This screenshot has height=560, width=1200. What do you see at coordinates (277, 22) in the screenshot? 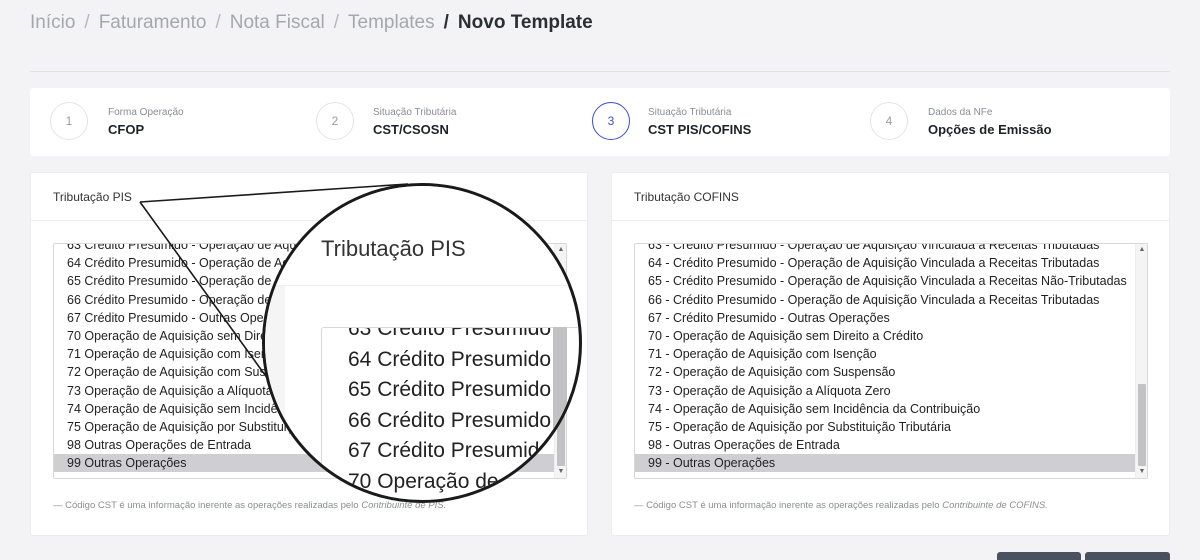
I see `breadcrumb-nota-fiscal: Nota Fiscal` at bounding box center [277, 22].